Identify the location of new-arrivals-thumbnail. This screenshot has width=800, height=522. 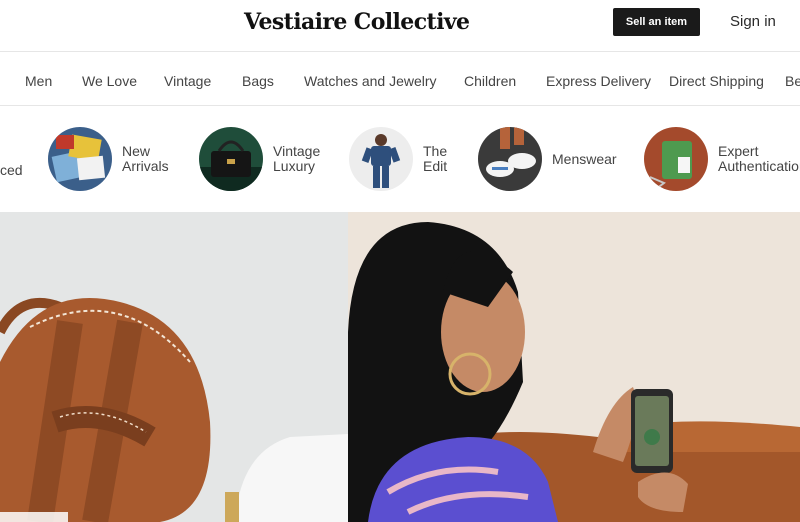
(80, 159).